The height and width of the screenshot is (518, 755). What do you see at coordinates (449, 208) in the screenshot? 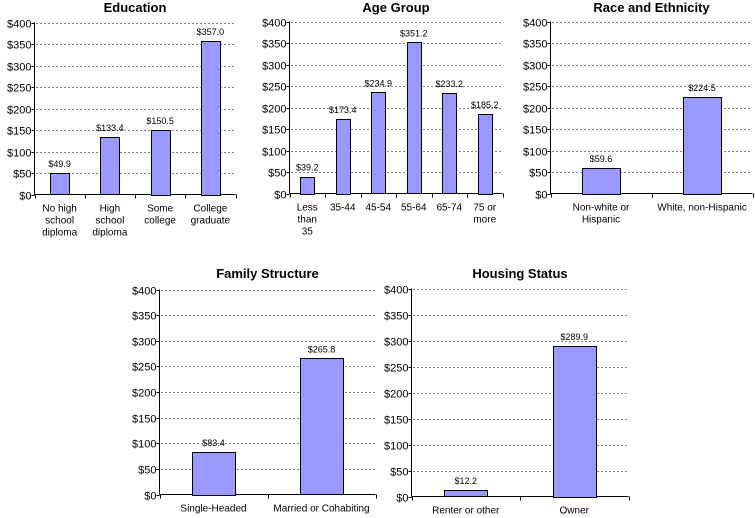
I see `x-tick-label: 65-74` at bounding box center [449, 208].